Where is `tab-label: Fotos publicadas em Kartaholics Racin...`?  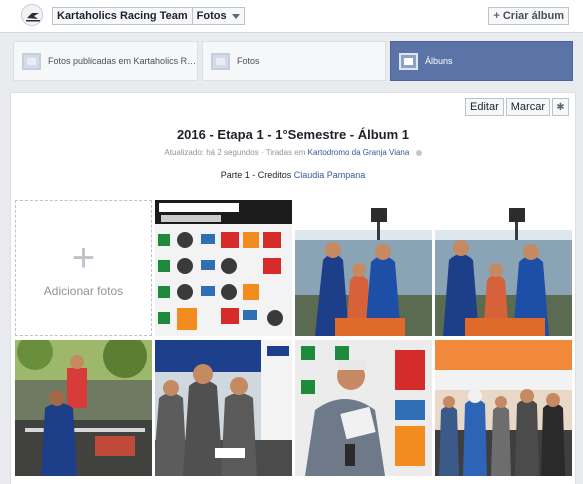
tab-label: Fotos publicadas em Kartaholics Racin... is located at coordinates (122, 61).